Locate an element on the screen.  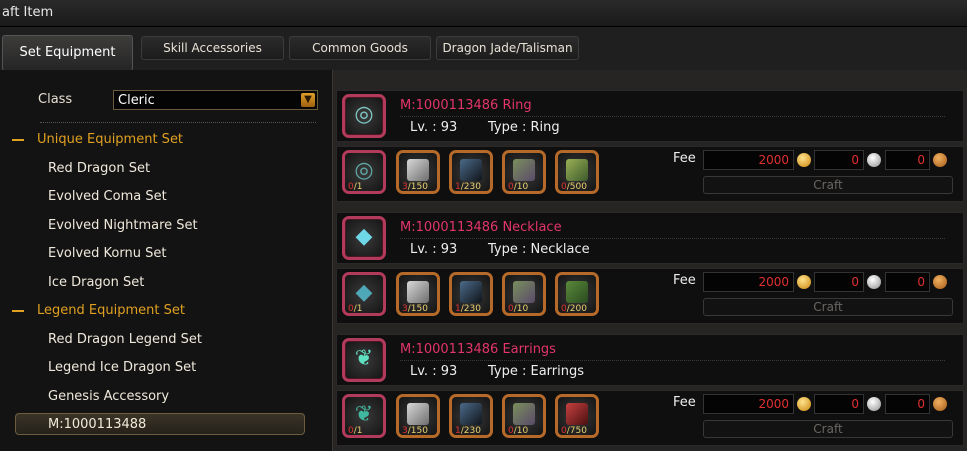
tree-item-red-dragon-legend-set: Red Dragon Legend Set is located at coordinates (125, 339).